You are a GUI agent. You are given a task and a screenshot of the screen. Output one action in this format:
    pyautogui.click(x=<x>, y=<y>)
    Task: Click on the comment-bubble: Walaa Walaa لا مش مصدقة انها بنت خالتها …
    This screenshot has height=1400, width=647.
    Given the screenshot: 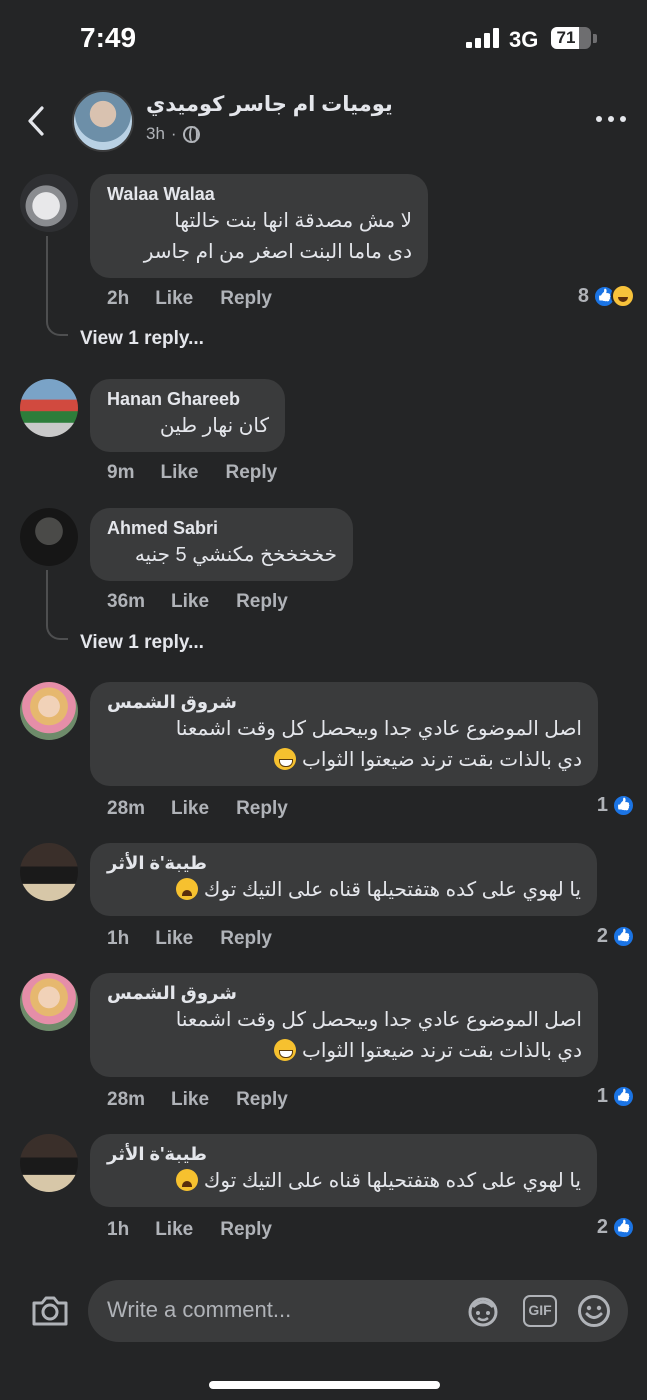 What is the action you would take?
    pyautogui.click(x=259, y=226)
    